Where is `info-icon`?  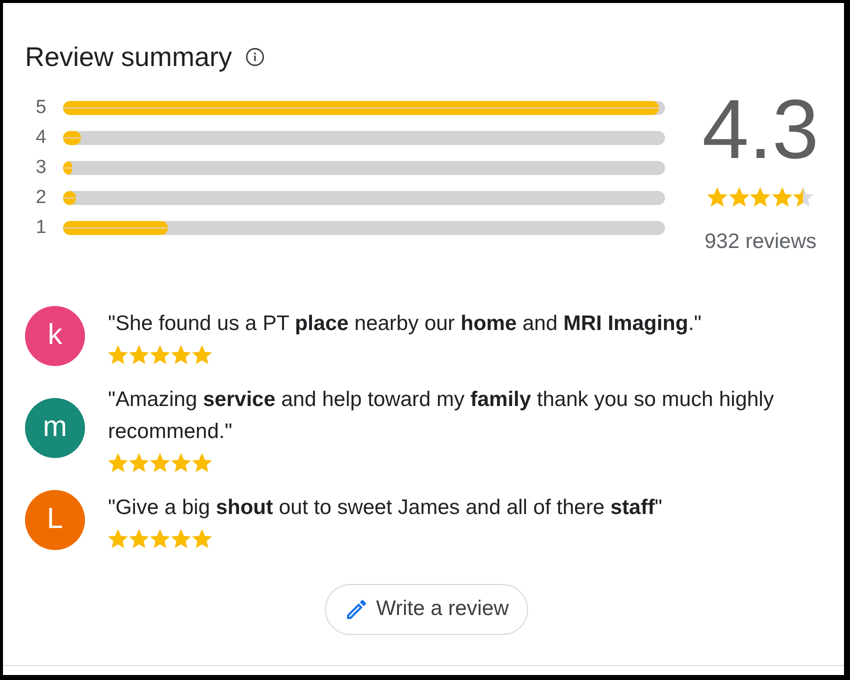 info-icon is located at coordinates (255, 57).